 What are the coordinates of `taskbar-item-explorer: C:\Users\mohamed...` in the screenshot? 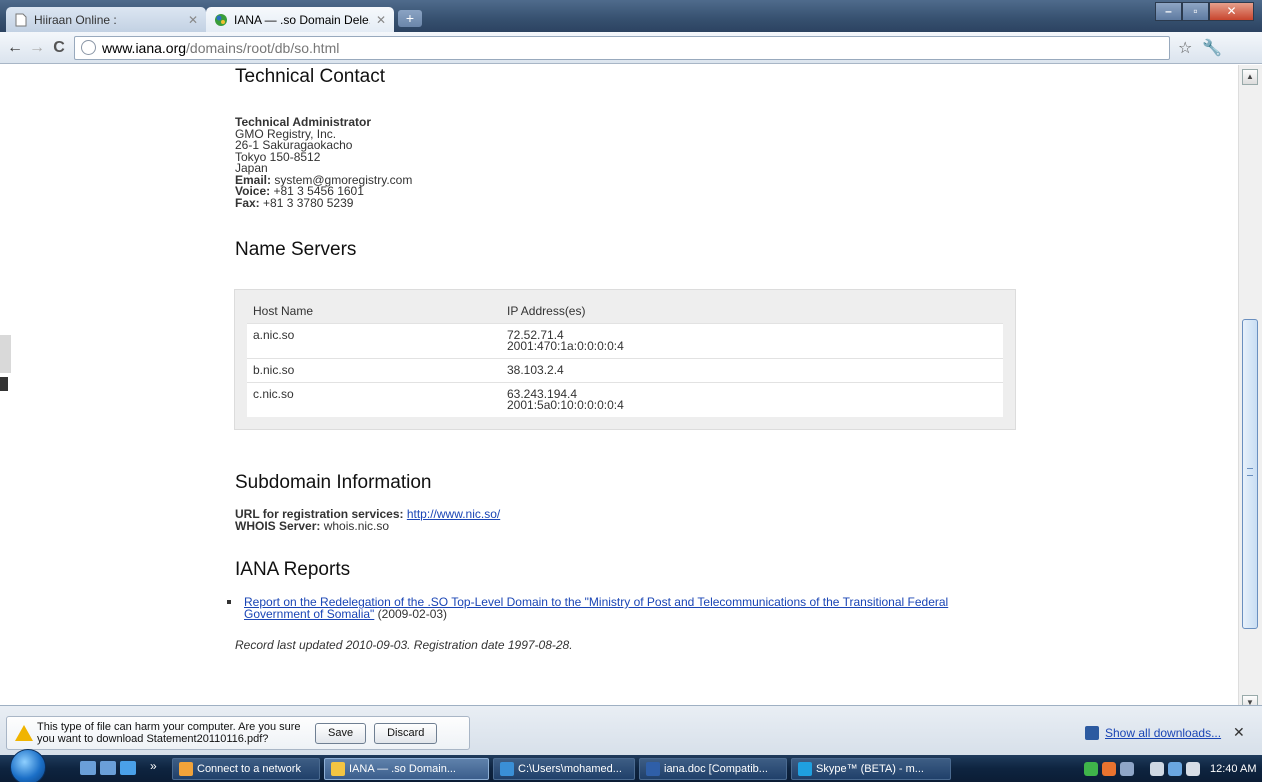 It's located at (564, 769).